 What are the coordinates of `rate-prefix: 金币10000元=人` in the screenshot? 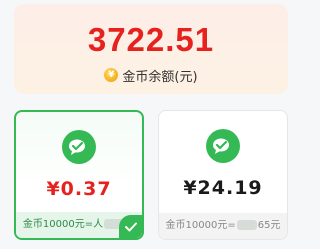 It's located at (63, 224).